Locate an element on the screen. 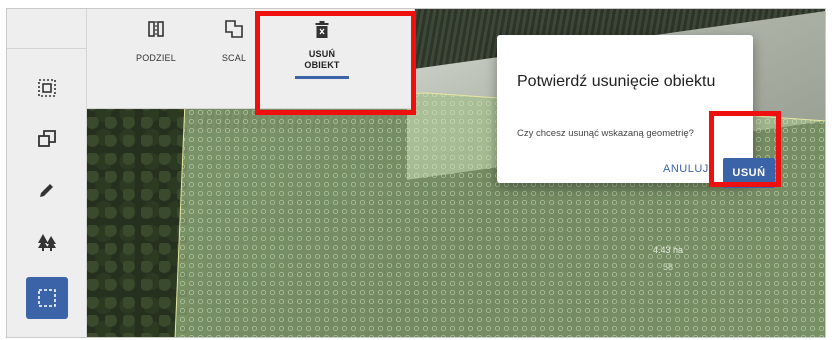  merge-tool-button: SCAL is located at coordinates (234, 59).